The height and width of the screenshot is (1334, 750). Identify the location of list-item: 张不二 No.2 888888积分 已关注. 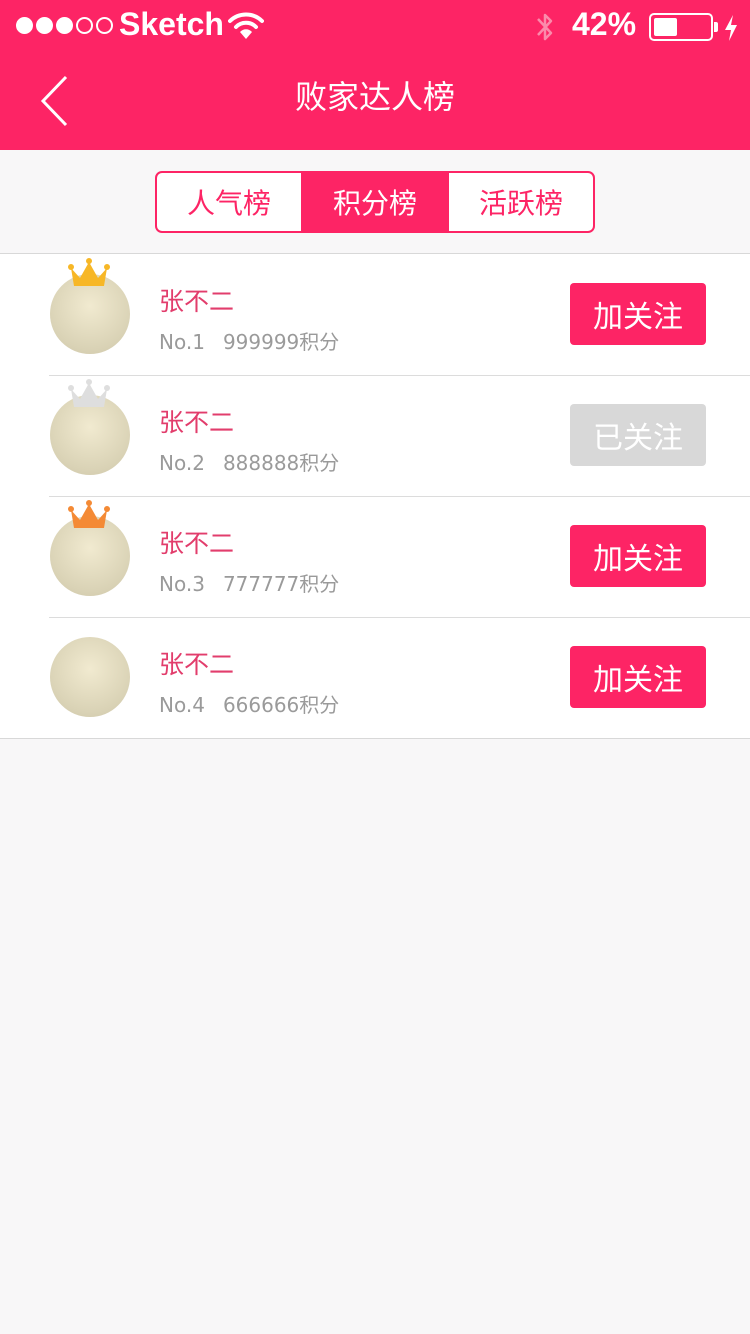
(375, 435).